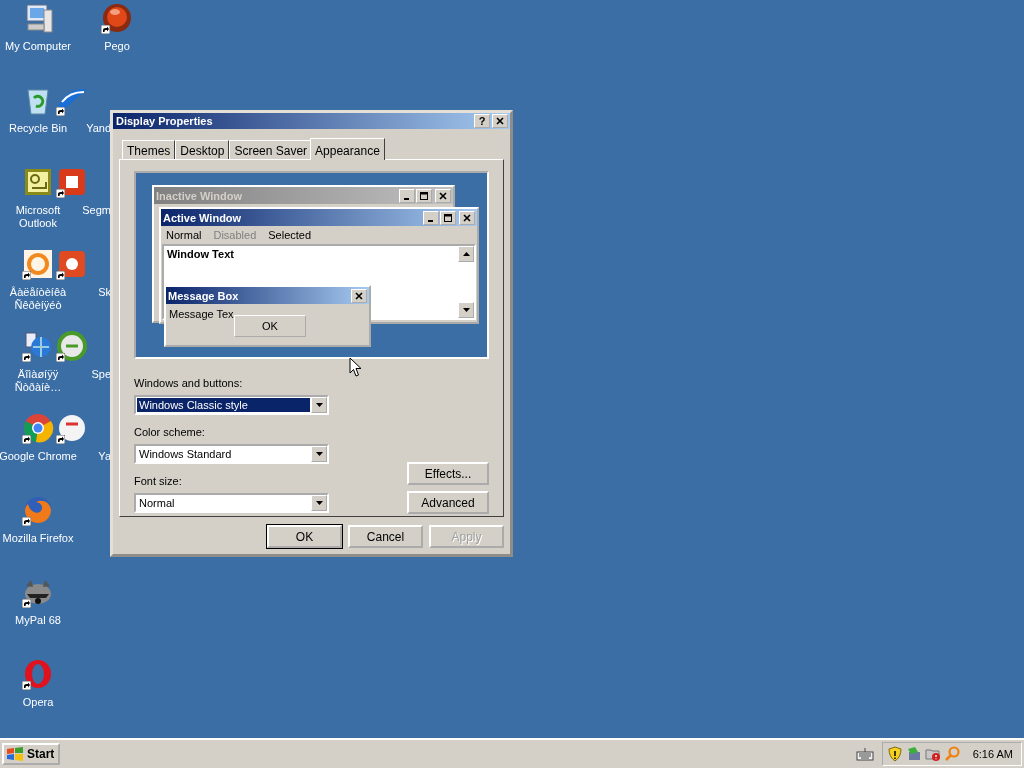 Image resolution: width=1024 pixels, height=768 pixels. Describe the element at coordinates (38, 674) in the screenshot. I see `opera-icon` at that location.